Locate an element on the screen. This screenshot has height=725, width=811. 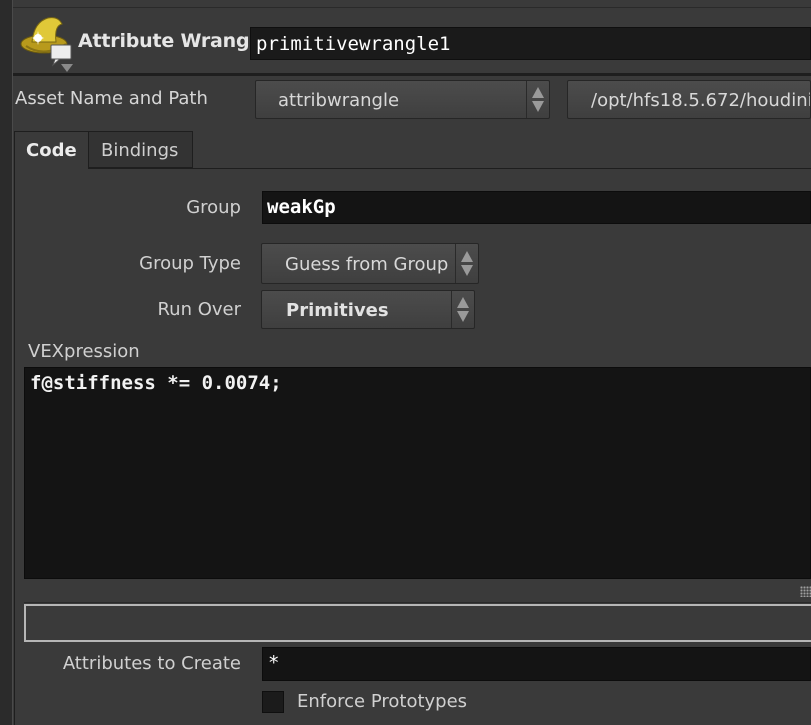
vexpression-label: VEXpression is located at coordinates (84, 351).